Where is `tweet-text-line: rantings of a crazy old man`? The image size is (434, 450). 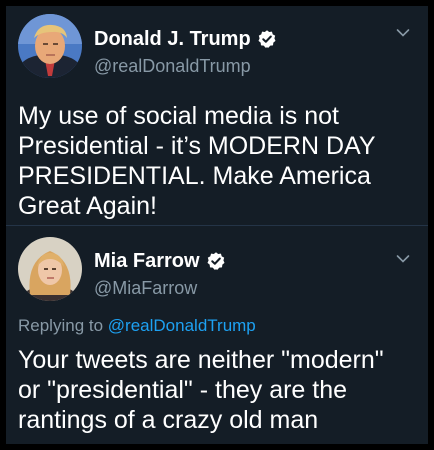 tweet-text-line: rantings of a crazy old man is located at coordinates (168, 420).